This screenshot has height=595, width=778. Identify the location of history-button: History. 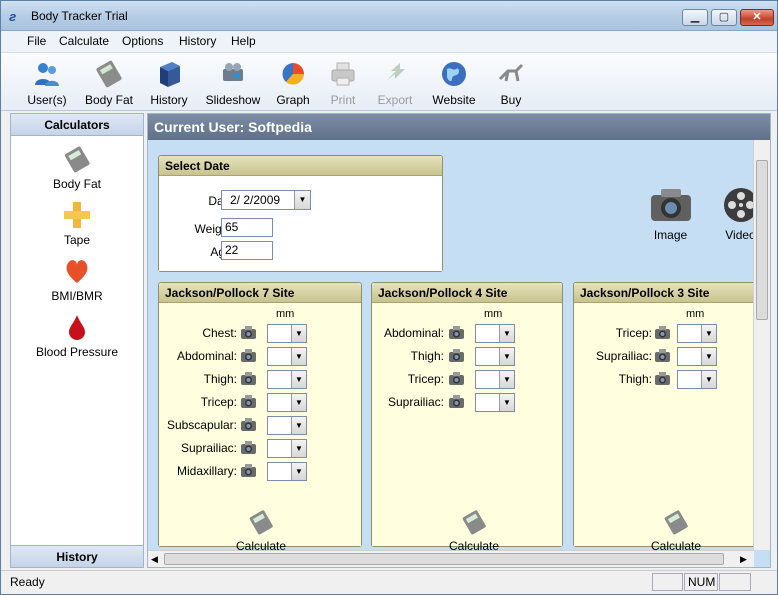
(169, 83).